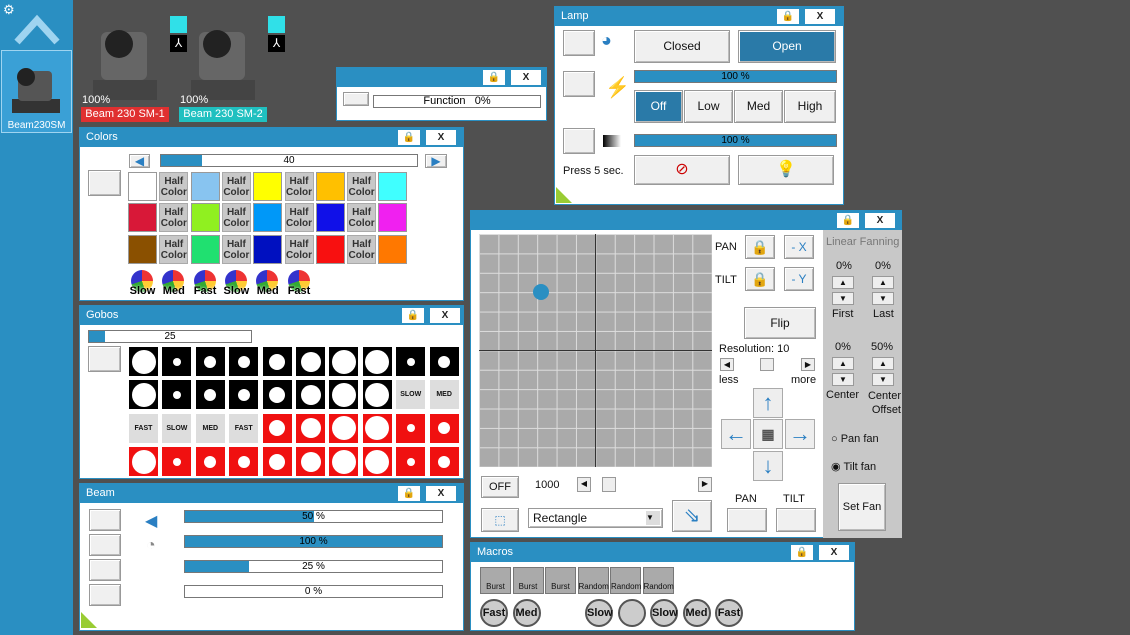 The height and width of the screenshot is (635, 1130). Describe the element at coordinates (799, 247) in the screenshot. I see `invert-x-button: - X` at that location.